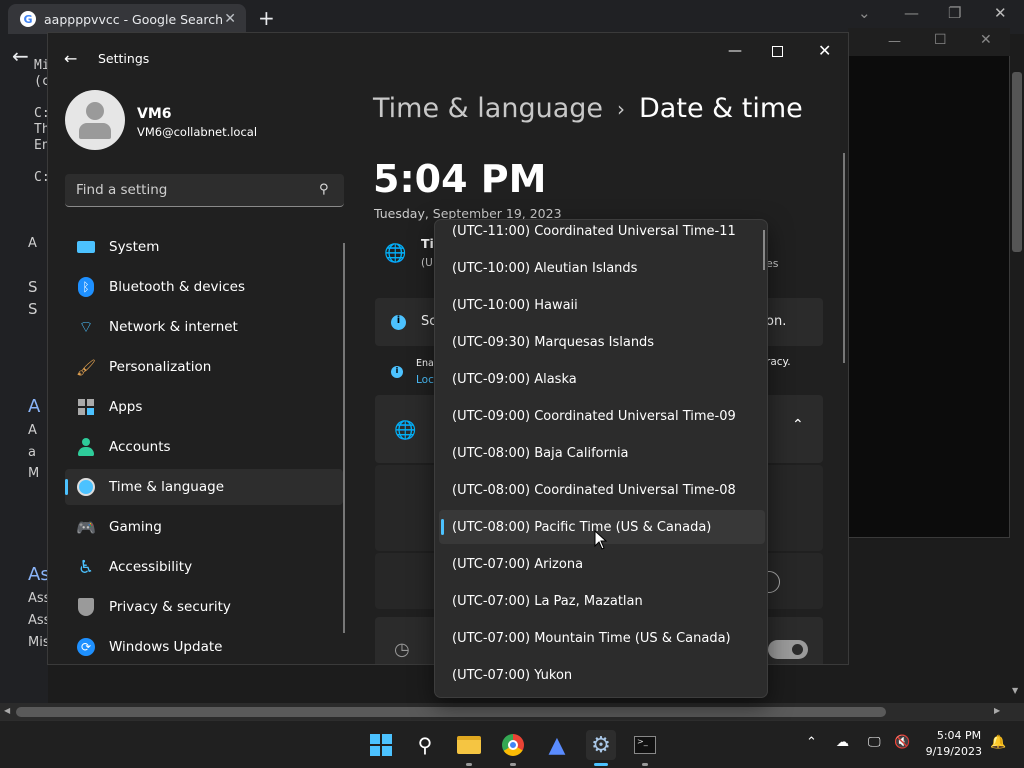 The height and width of the screenshot is (768, 1024). What do you see at coordinates (986, 40) in the screenshot?
I see `terminal-close-button: ✕` at bounding box center [986, 40].